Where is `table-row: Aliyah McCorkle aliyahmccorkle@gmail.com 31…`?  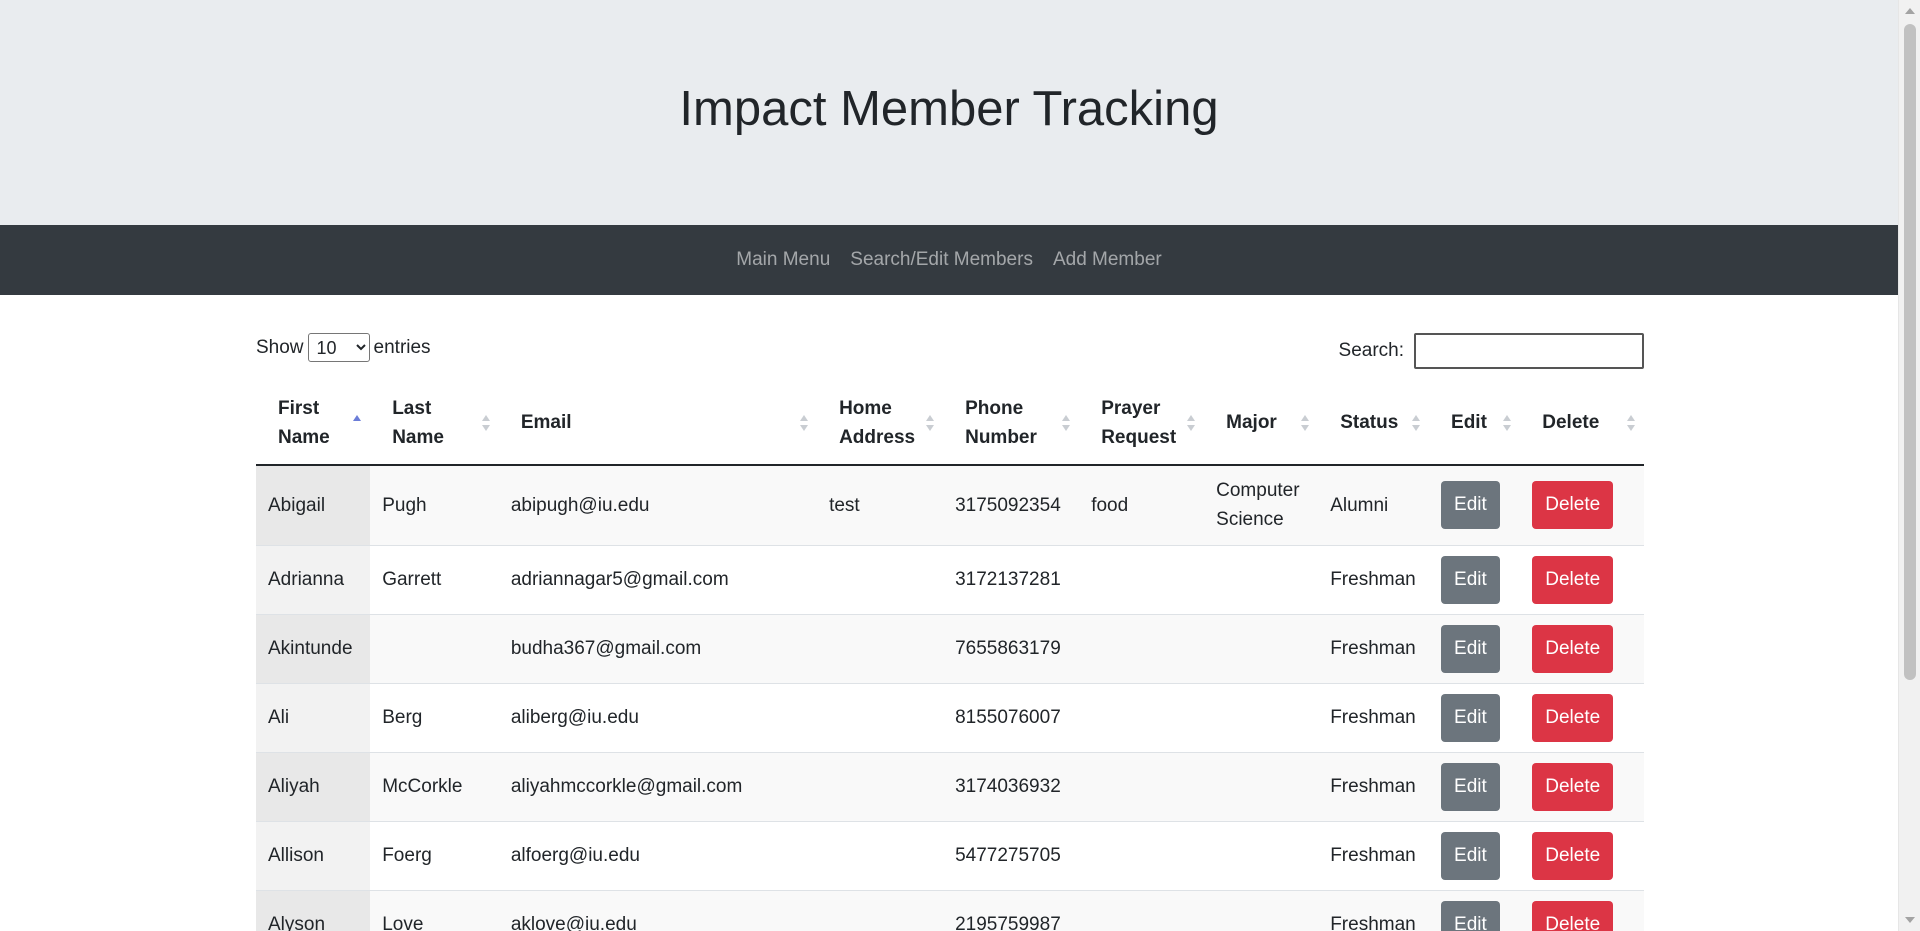
table-row: Aliyah McCorkle aliyahmccorkle@gmail.com 31… is located at coordinates (950, 786).